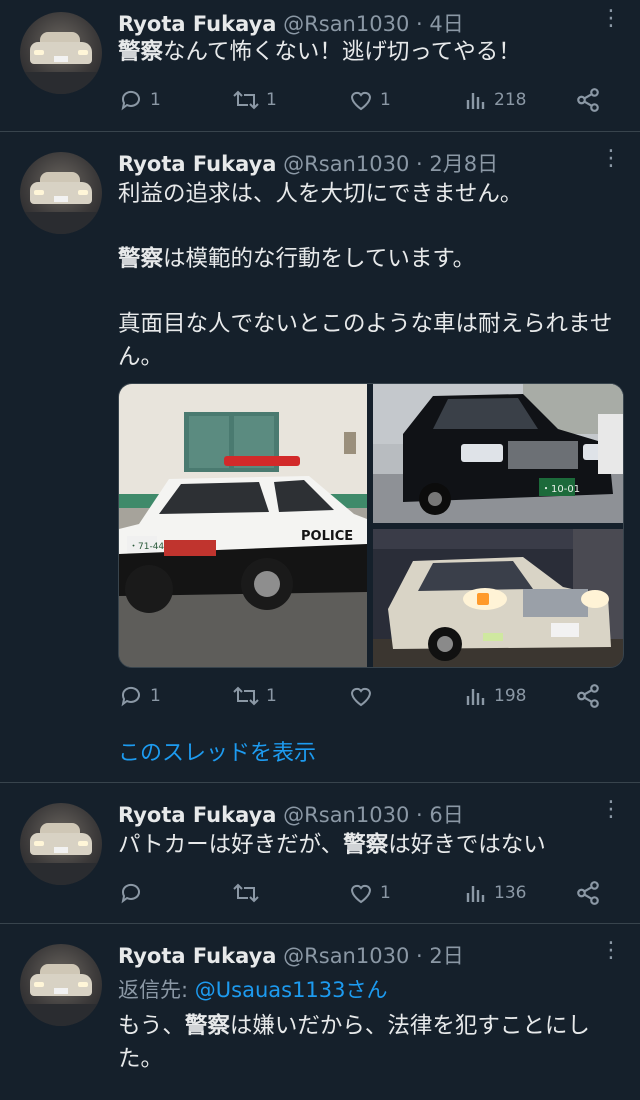 The image size is (640, 1100). What do you see at coordinates (146, 547) in the screenshot?
I see `license-plate: ・71-44` at bounding box center [146, 547].